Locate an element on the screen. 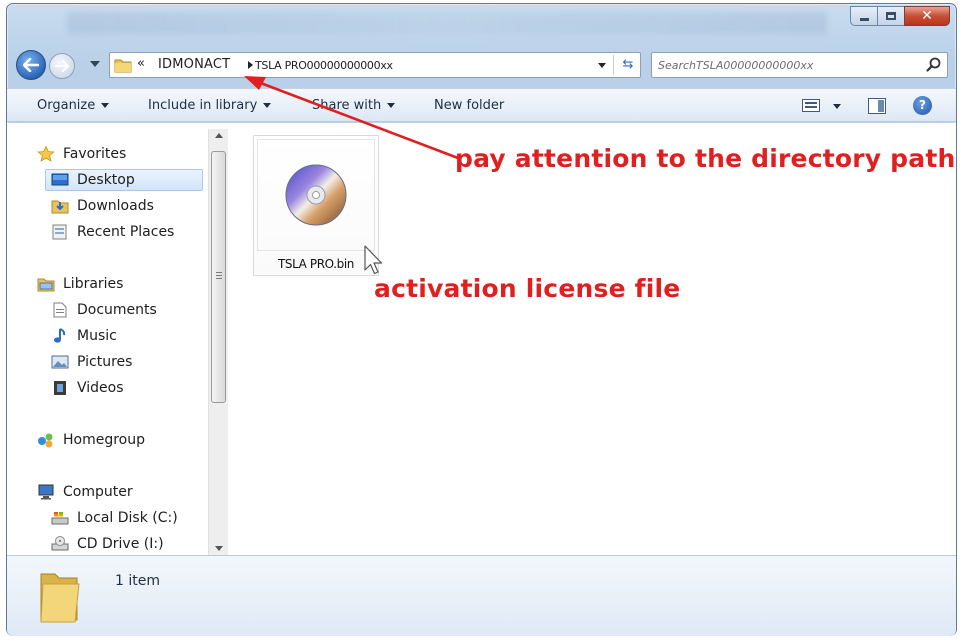 The image size is (963, 641). sidebar-item-label: CD Drive (I:) is located at coordinates (120, 544).